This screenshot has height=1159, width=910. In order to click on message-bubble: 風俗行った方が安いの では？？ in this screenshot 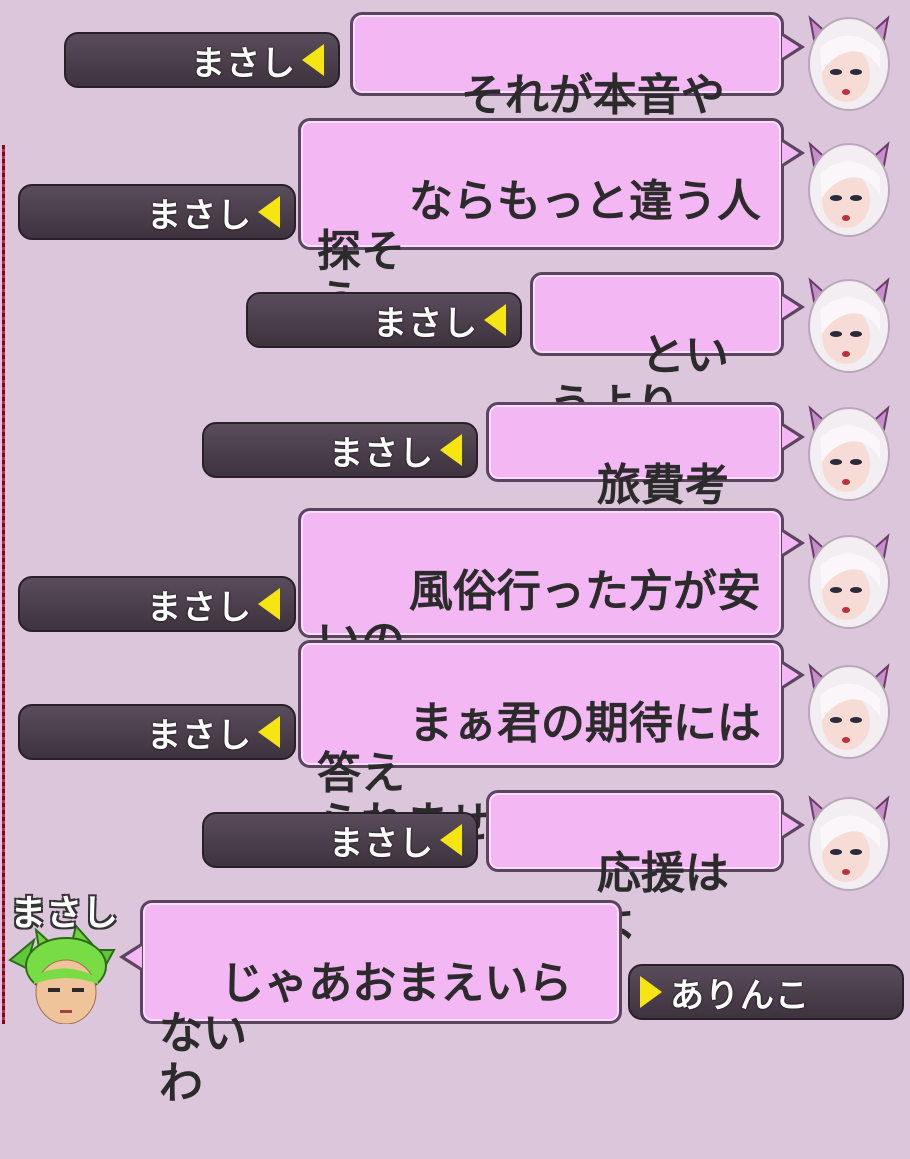, I will do `click(551, 612)`.